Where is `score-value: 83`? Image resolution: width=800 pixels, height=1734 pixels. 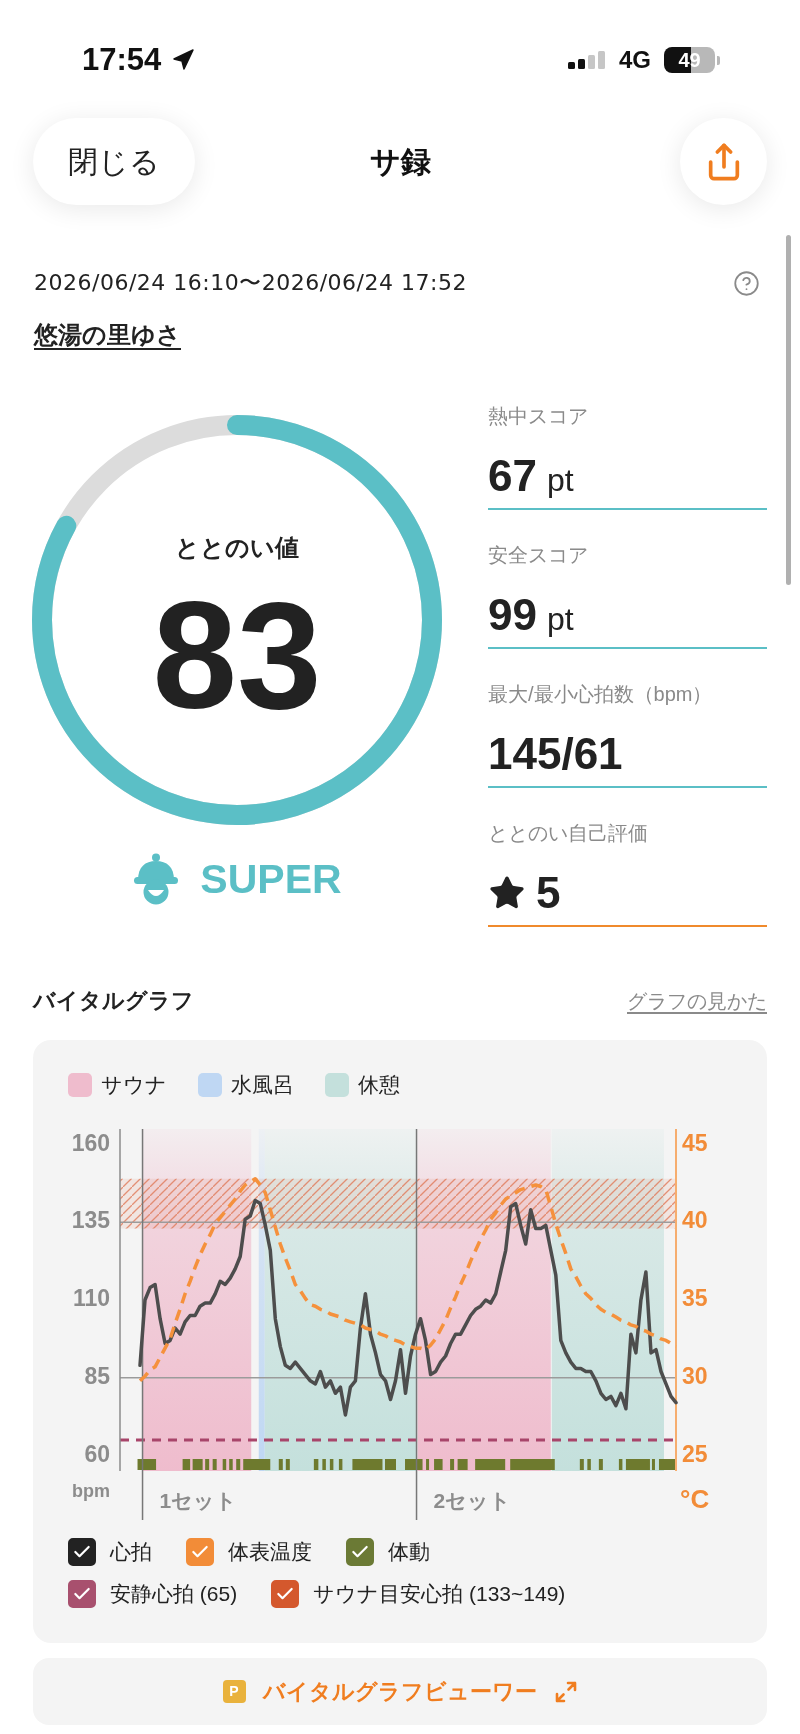
score-value: 83 is located at coordinates (237, 655).